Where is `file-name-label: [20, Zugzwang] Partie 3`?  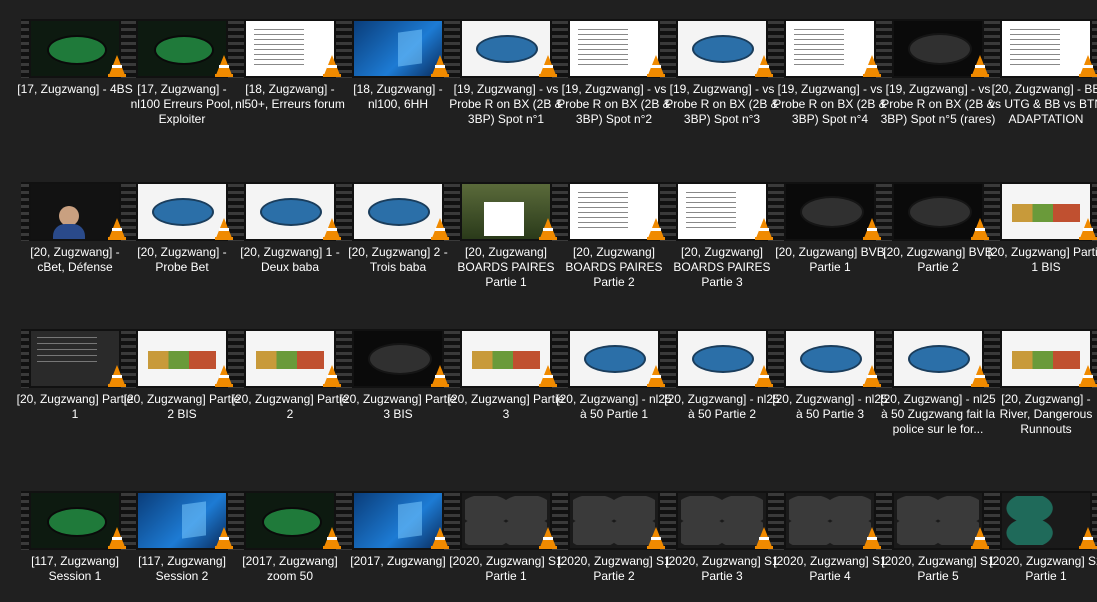 file-name-label: [20, Zugzwang] Partie 3 is located at coordinates (506, 406).